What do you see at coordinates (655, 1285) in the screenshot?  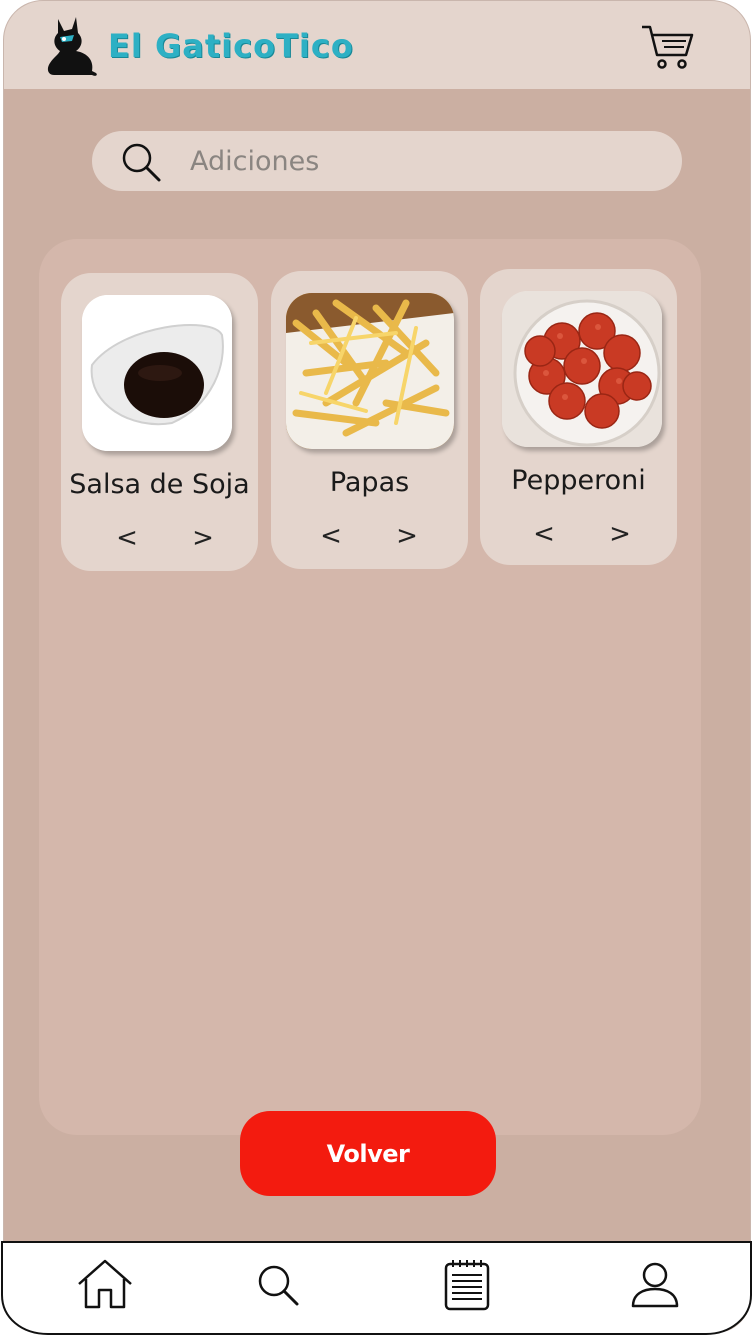 I see `user-icon` at bounding box center [655, 1285].